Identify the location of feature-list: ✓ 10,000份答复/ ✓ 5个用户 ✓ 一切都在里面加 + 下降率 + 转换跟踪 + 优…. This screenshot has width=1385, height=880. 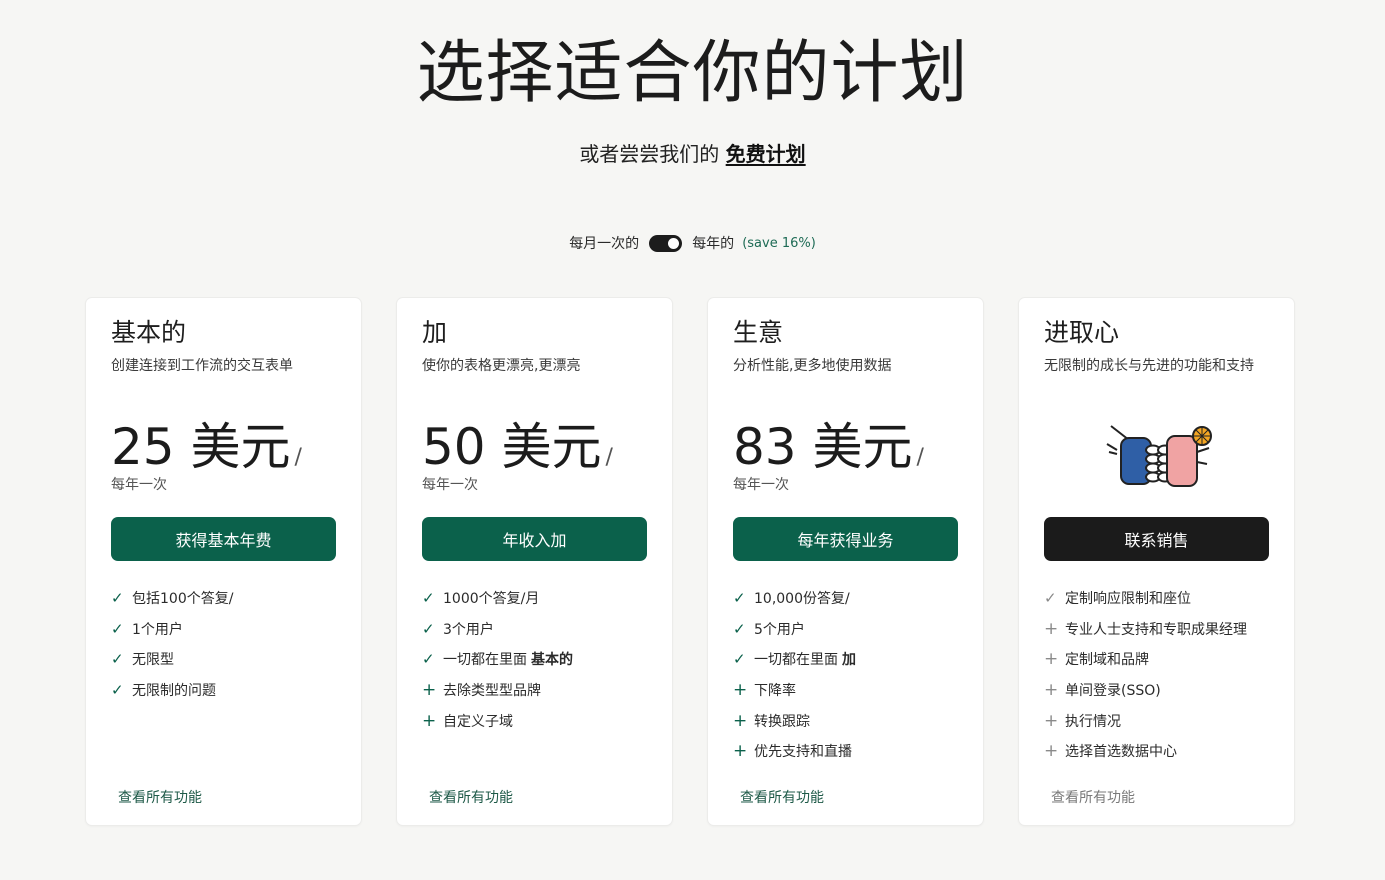
(794, 675).